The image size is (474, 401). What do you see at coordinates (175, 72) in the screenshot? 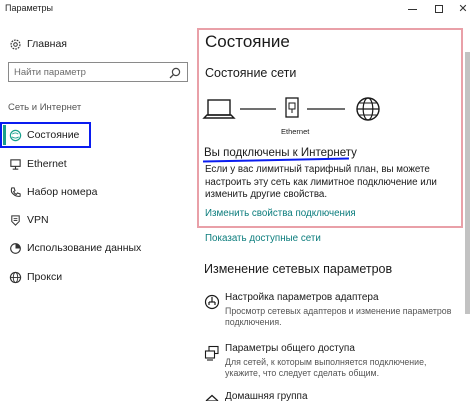
I see `search-icon` at bounding box center [175, 72].